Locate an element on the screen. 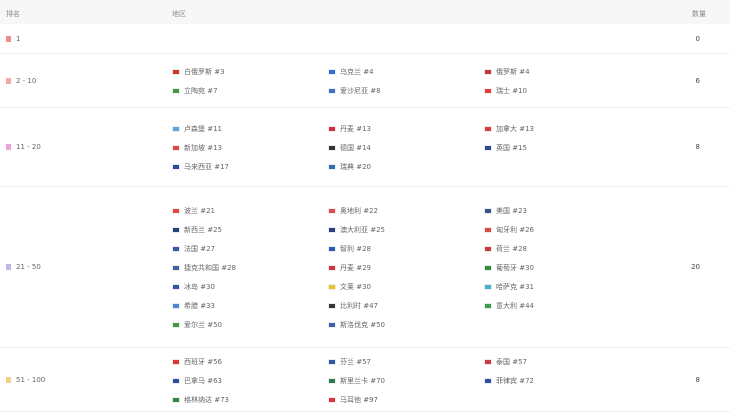 The height and width of the screenshot is (412, 730). country-entry: 泰国 #57 is located at coordinates (505, 362).